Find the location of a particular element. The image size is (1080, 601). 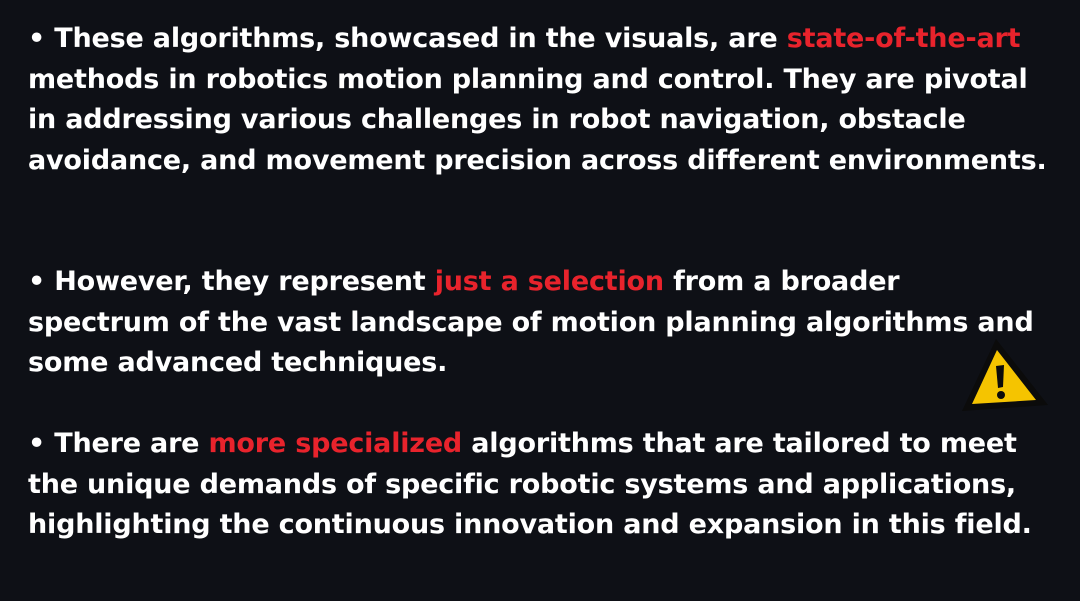

bullet-highlight: more specialized is located at coordinates (335, 443).